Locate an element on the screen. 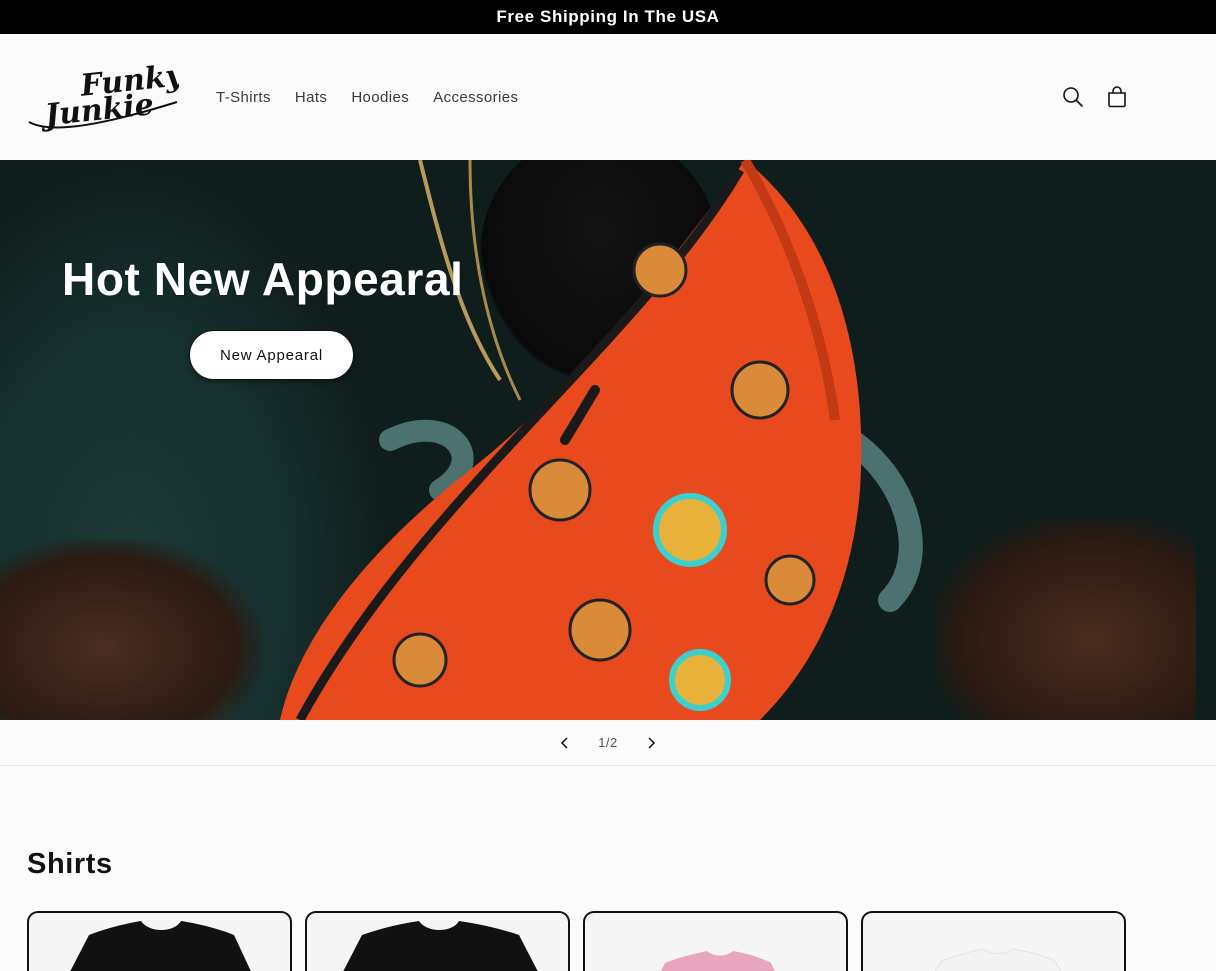  chevron-right-icon is located at coordinates (651, 742).